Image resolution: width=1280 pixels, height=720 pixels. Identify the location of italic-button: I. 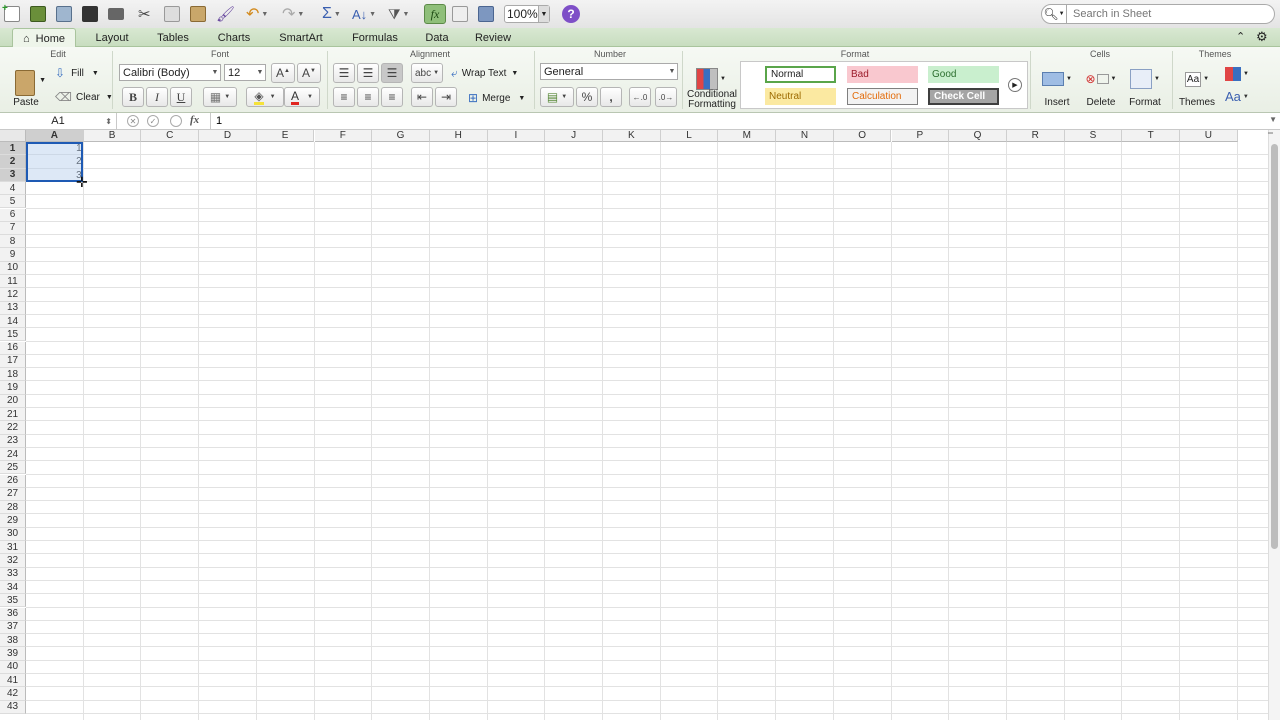
(157, 97).